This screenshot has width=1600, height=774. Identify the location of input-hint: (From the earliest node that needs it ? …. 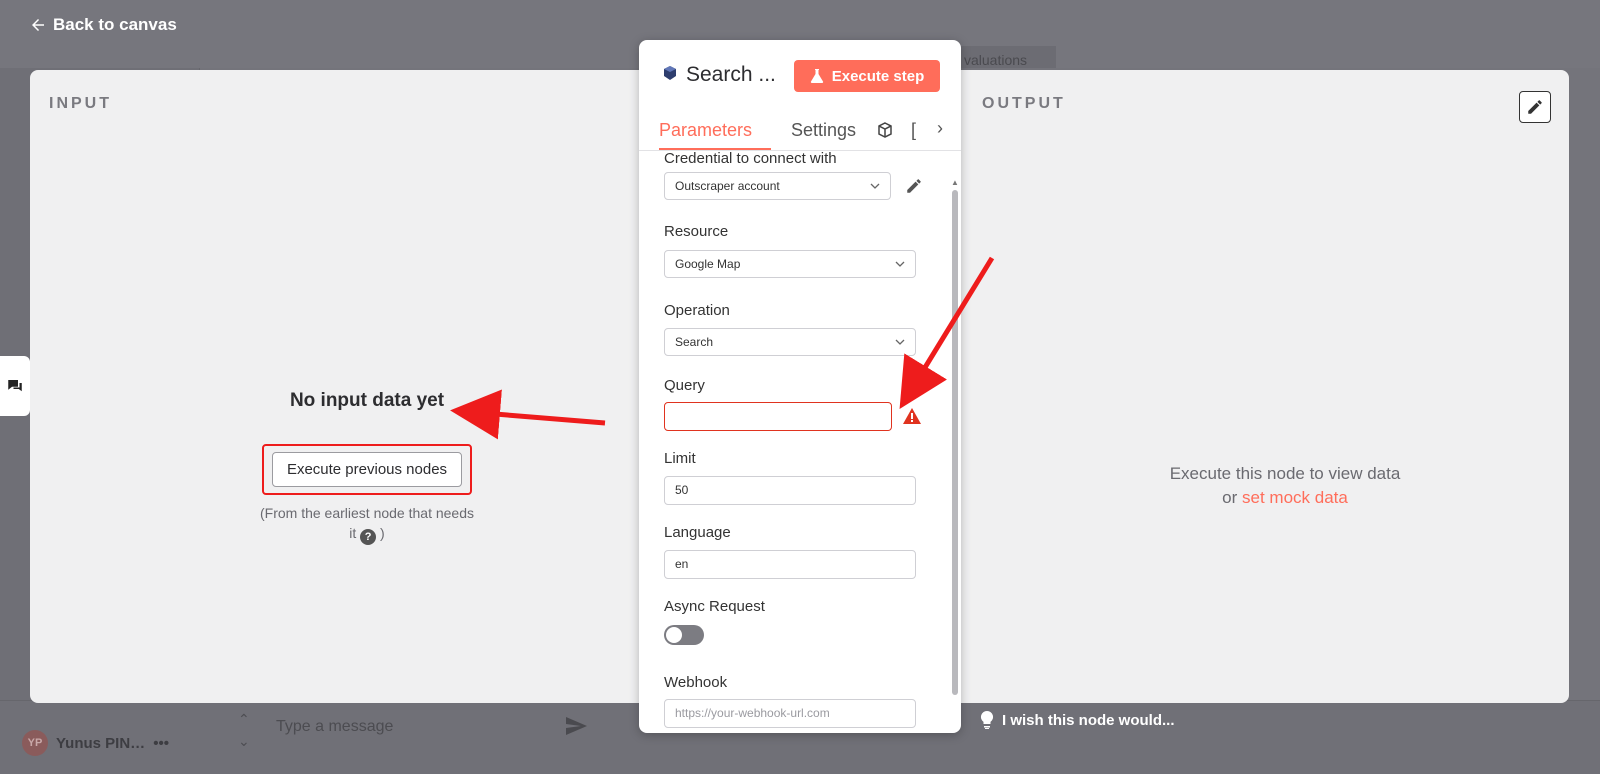
(367, 524).